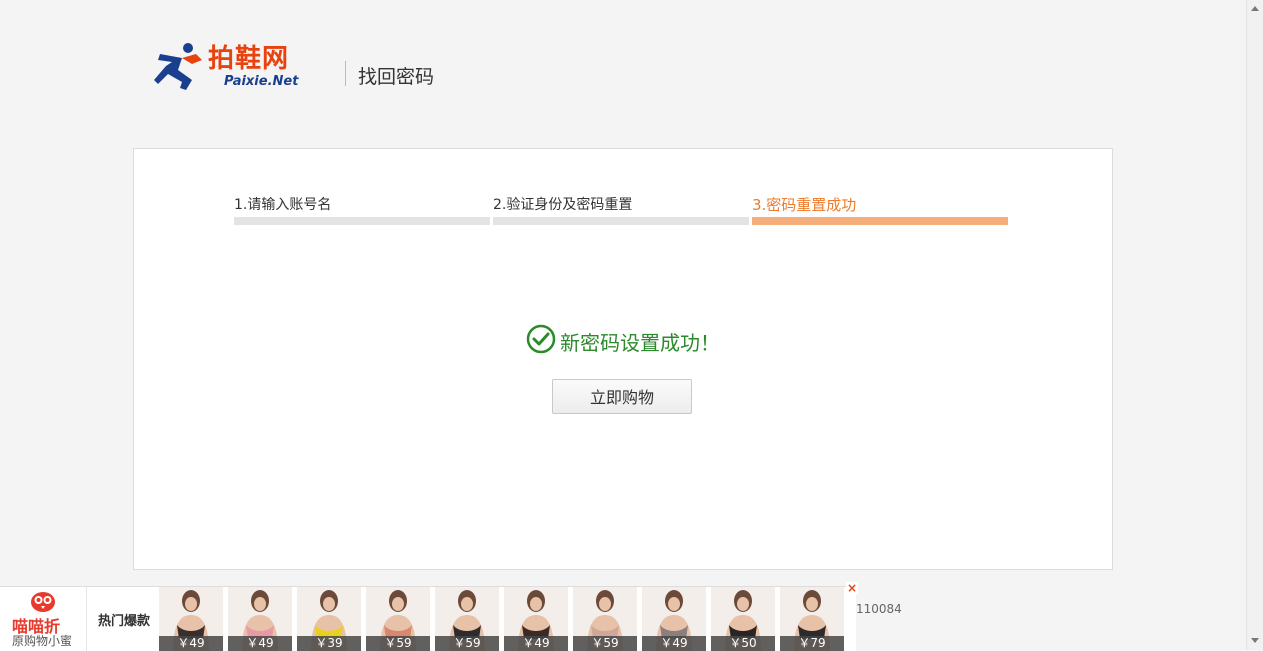 This screenshot has width=1263, height=651. Describe the element at coordinates (329, 643) in the screenshot. I see `product-price: ￥39` at that location.